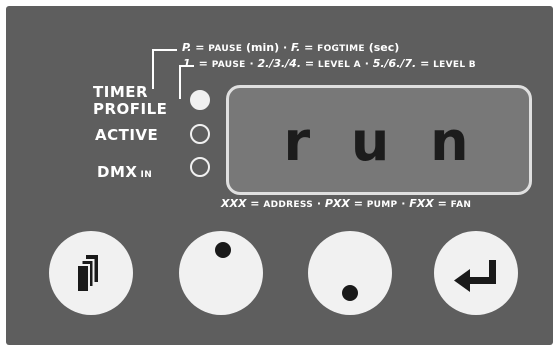  What do you see at coordinates (146, 175) in the screenshot?
I see `dmx-in-sub-label: IN` at bounding box center [146, 175].